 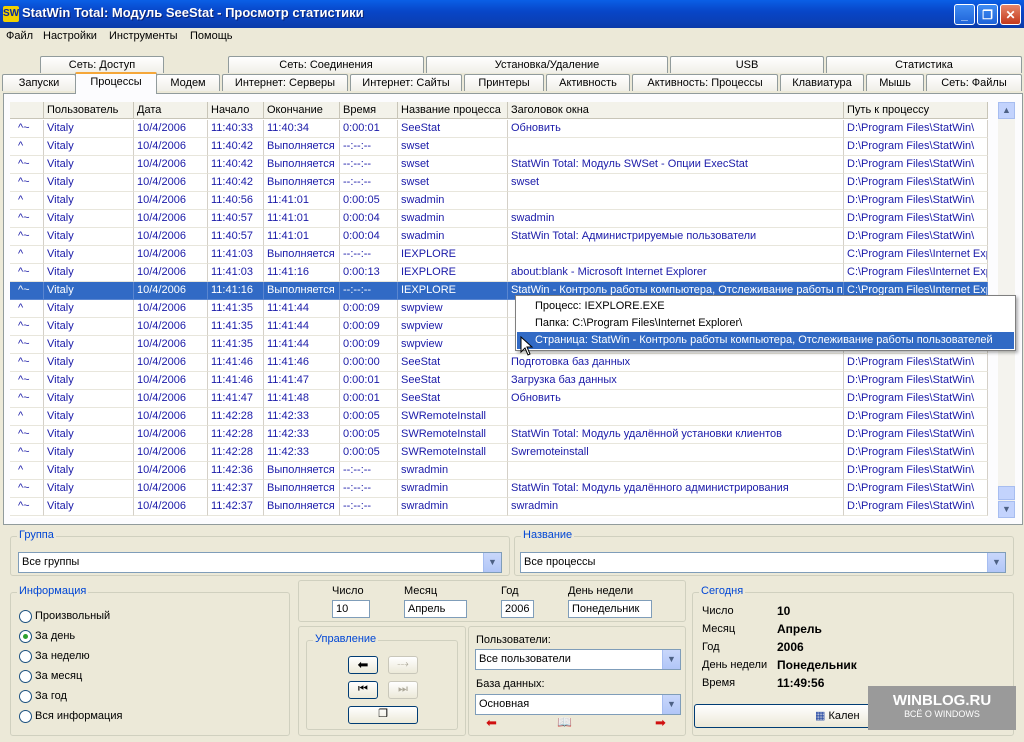 I want to click on menu-settings: Настройки, so click(x=70, y=36).